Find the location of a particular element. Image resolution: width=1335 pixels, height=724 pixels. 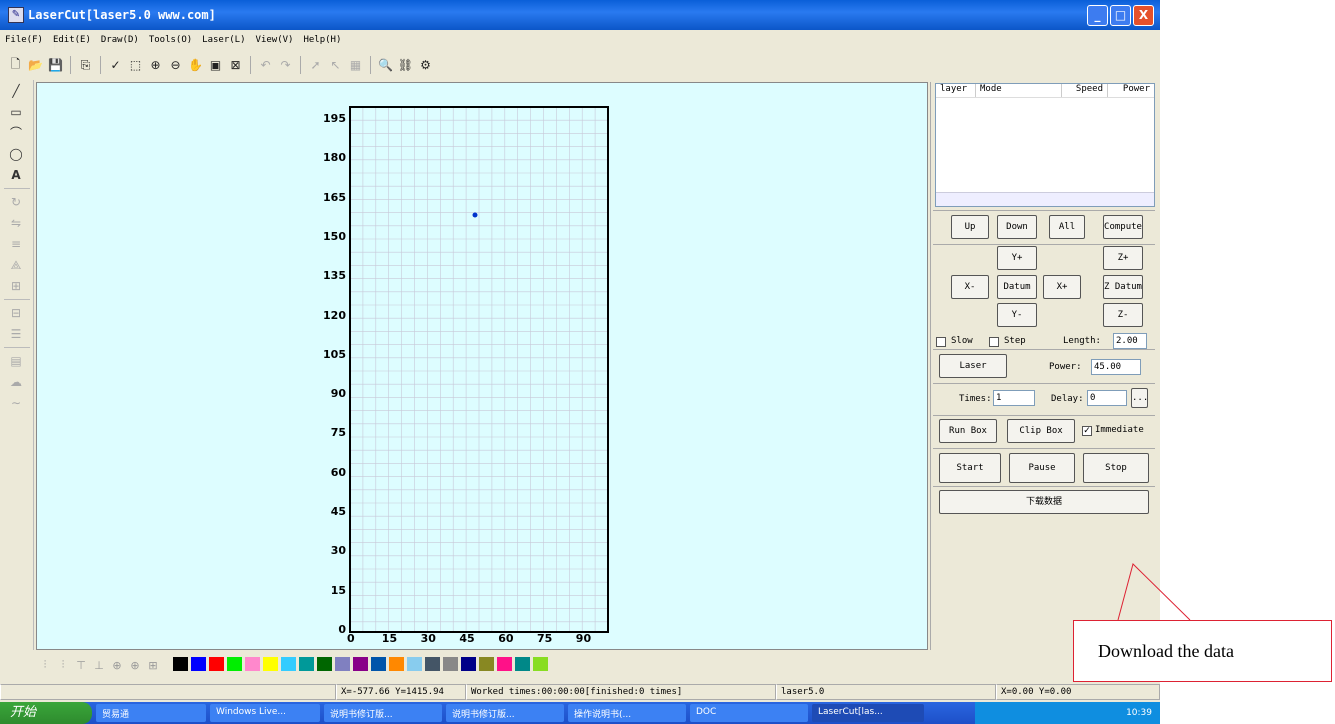

taskbar-item: DOC is located at coordinates (749, 713).